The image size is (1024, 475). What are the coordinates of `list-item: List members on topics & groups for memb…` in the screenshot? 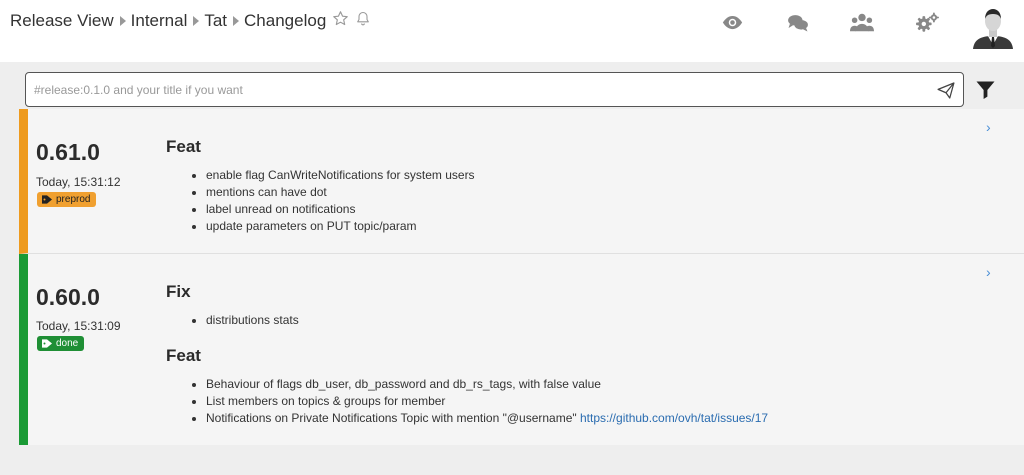 It's located at (487, 401).